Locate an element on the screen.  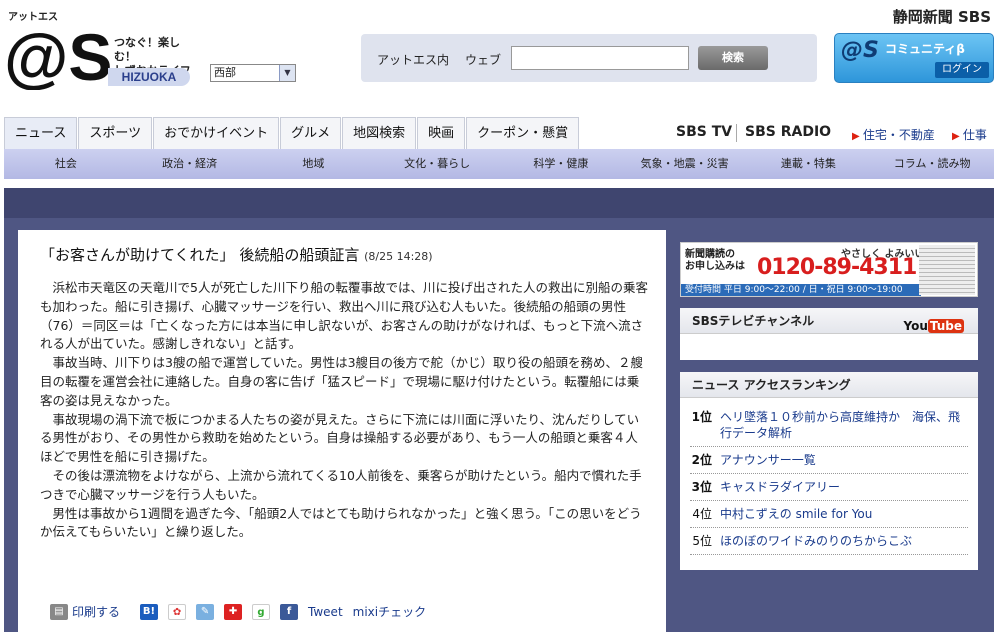
share-bar: ▤ 印刷する B! ✿ ✎ ✚ g f Tweet mixiチェック is located at coordinates (238, 611).